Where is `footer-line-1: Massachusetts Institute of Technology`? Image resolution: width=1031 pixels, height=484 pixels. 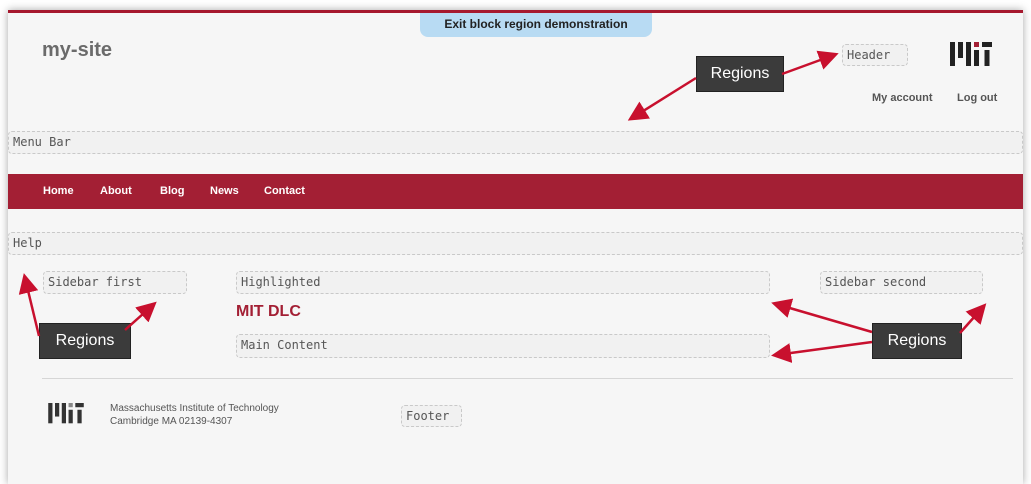
footer-line-1: Massachusetts Institute of Technology is located at coordinates (194, 408).